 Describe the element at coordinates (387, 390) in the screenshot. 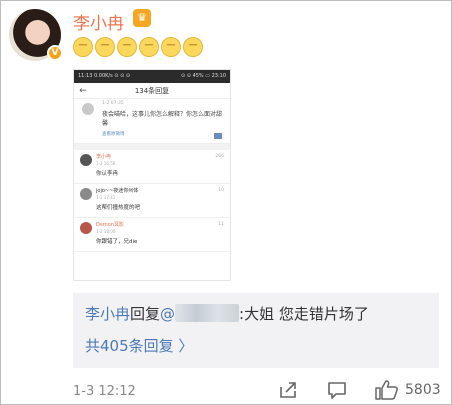

I see `like-icon` at that location.